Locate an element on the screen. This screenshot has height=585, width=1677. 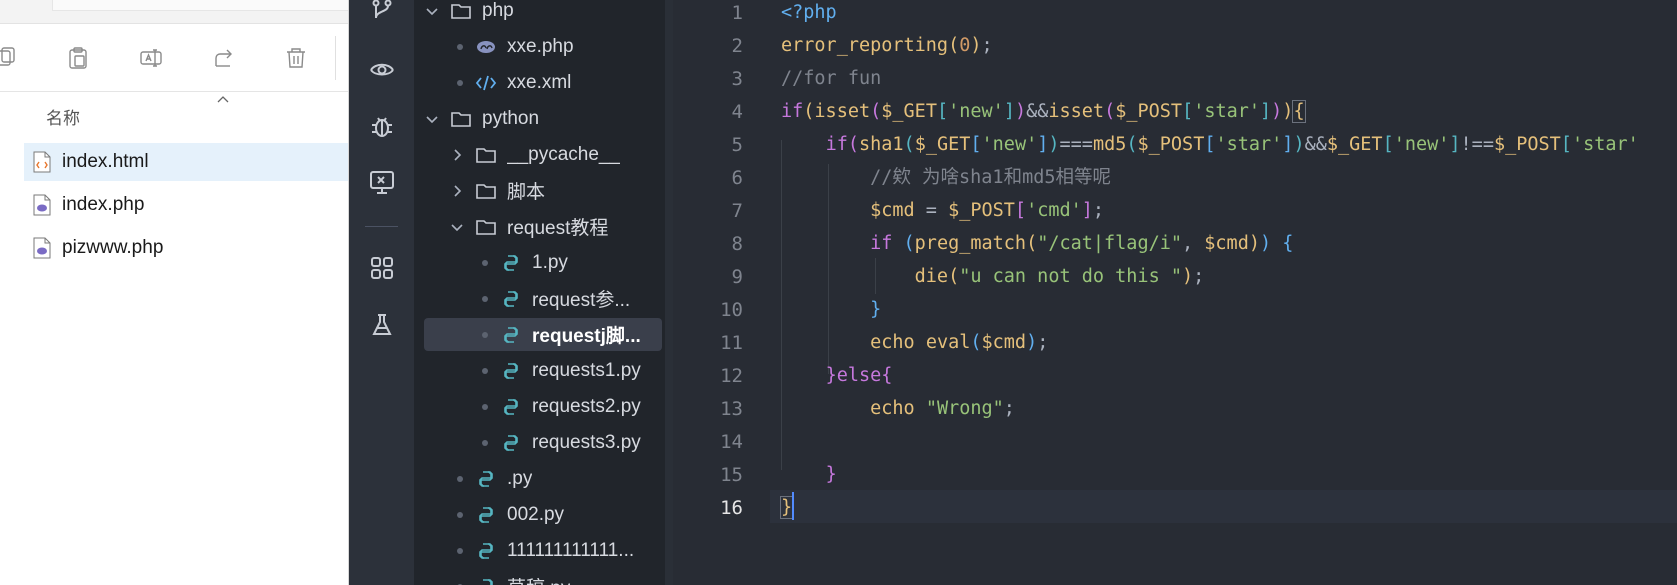
code-token: <?php is located at coordinates (809, 12).